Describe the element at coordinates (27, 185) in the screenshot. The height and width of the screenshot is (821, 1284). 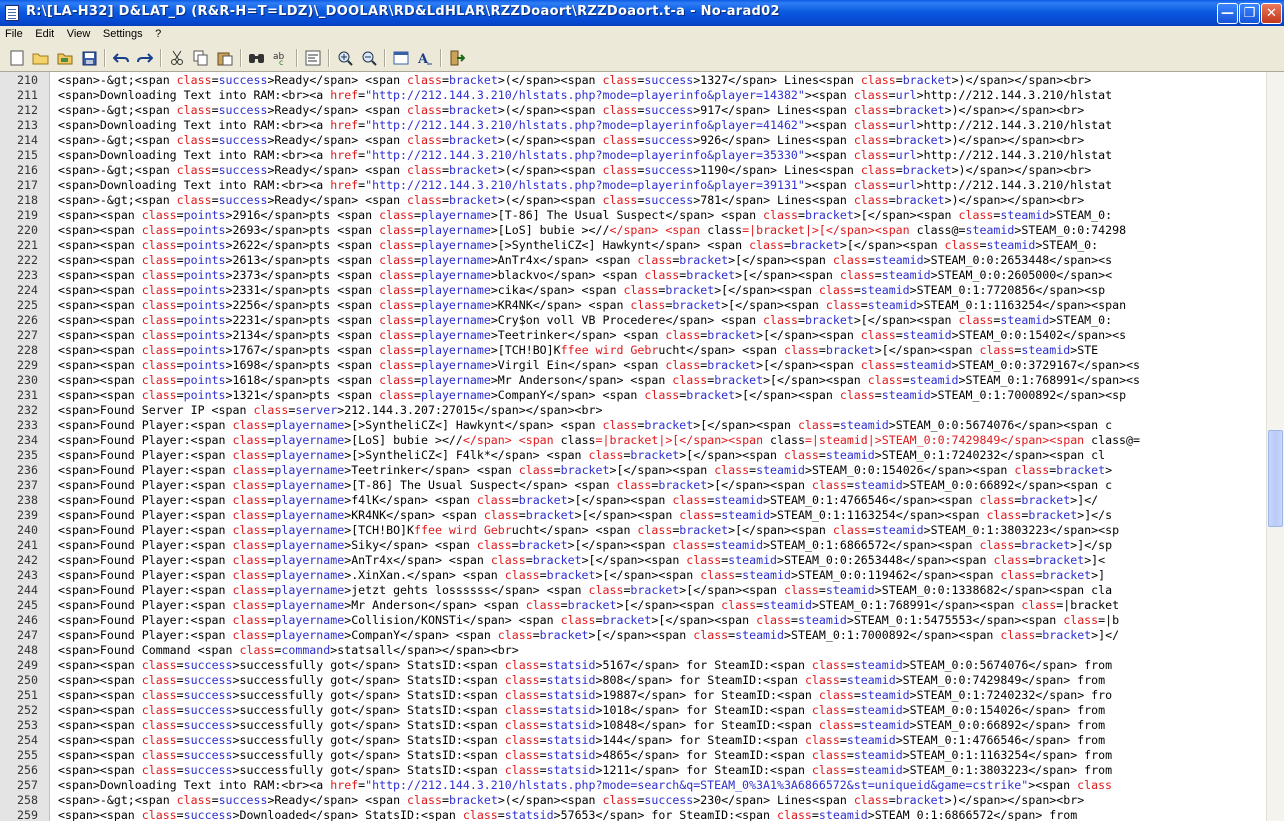
I see `line-number: 217` at that location.